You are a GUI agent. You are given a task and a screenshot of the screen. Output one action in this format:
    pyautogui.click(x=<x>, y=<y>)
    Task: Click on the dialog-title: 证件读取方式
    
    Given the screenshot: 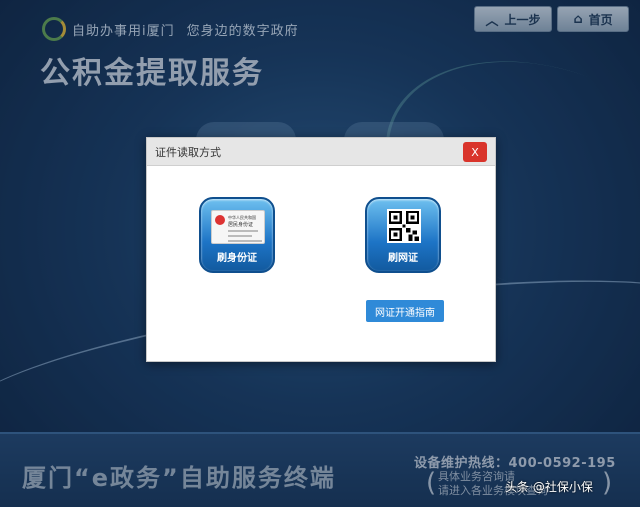 What is the action you would take?
    pyautogui.click(x=188, y=152)
    